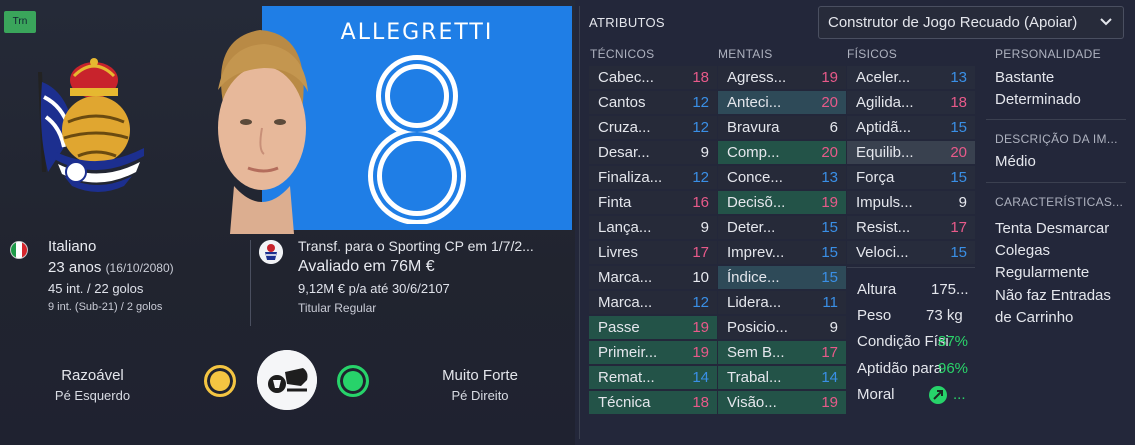 This screenshot has height=445, width=1135. Describe the element at coordinates (903, 341) in the screenshot. I see `condition-label: Condição Físi` at that location.